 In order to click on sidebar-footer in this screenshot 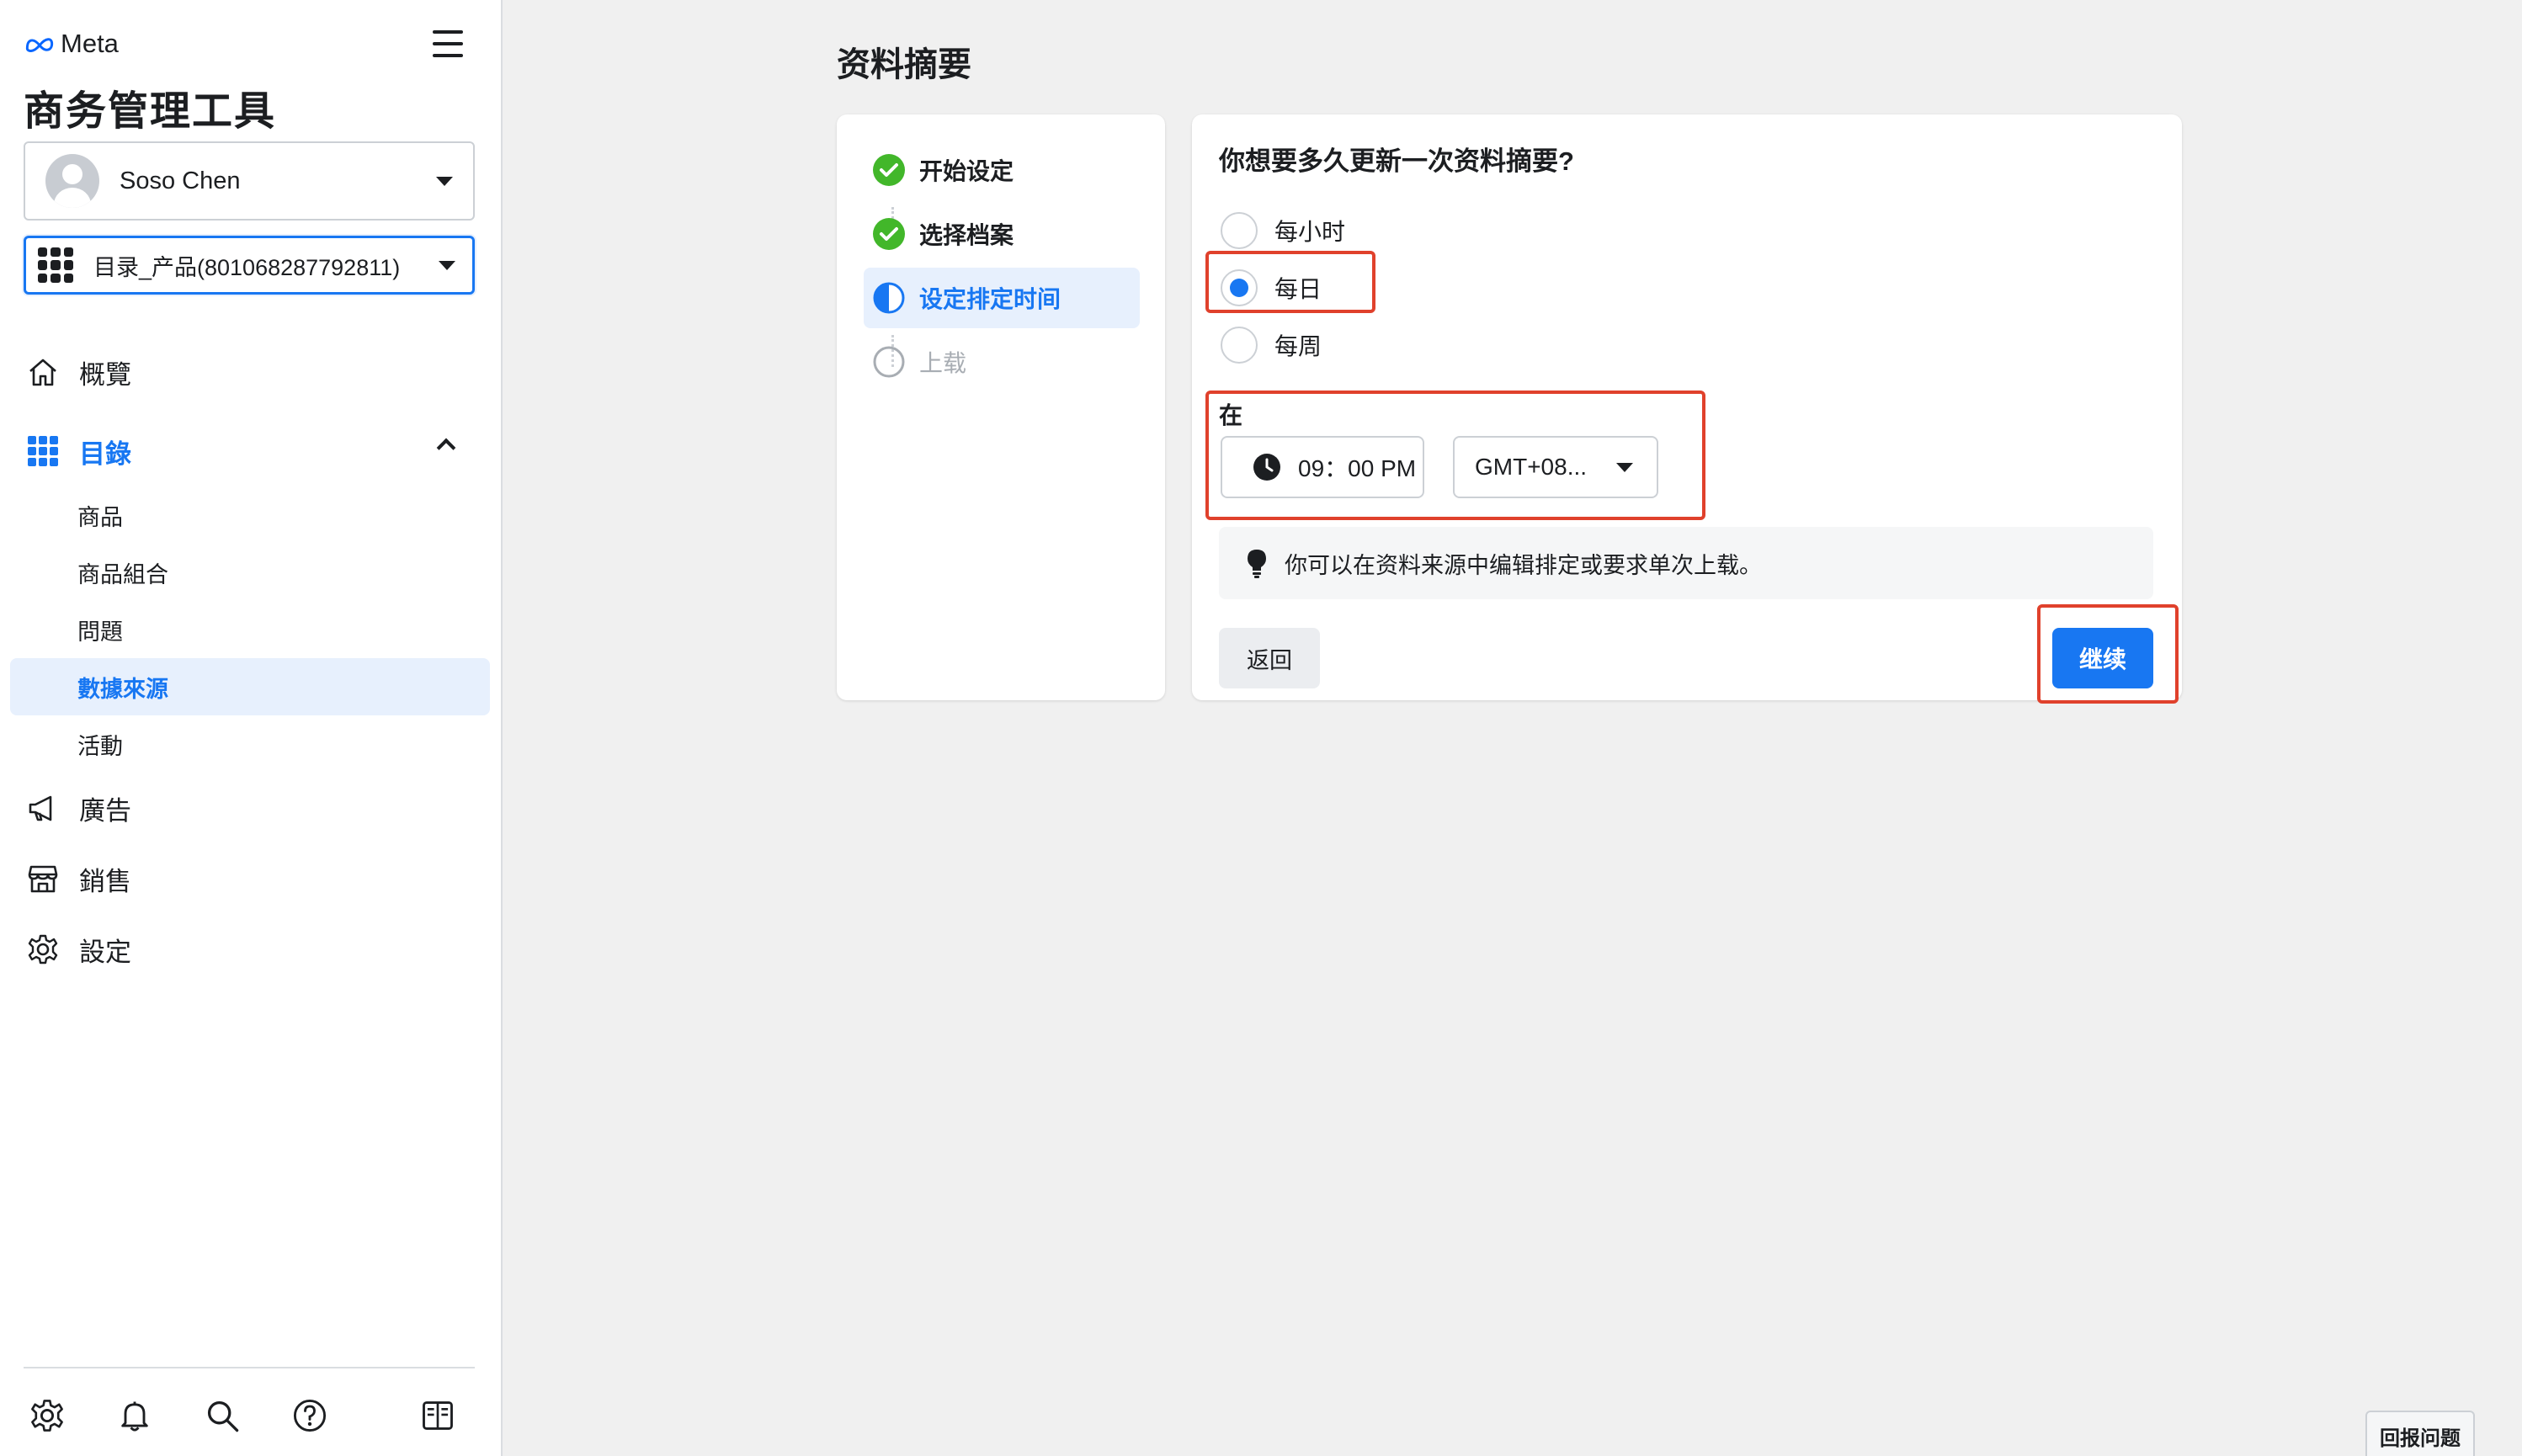, I will do `click(249, 1411)`.